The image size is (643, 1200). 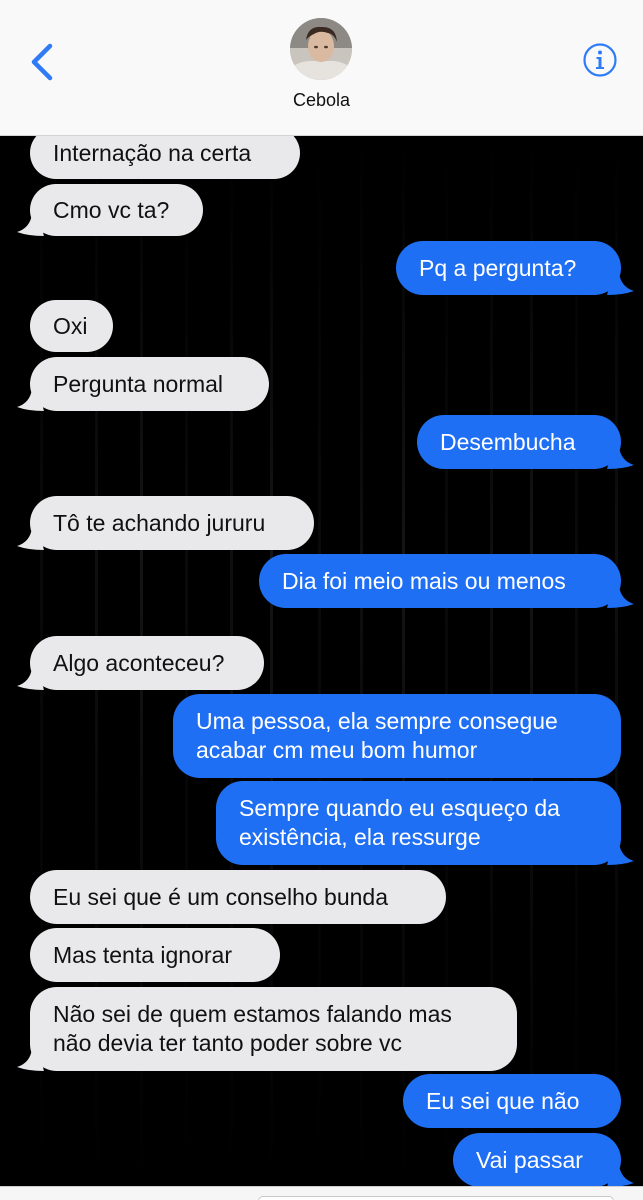 I want to click on incoming-message-bubble: Pergunta normal, so click(x=149, y=384).